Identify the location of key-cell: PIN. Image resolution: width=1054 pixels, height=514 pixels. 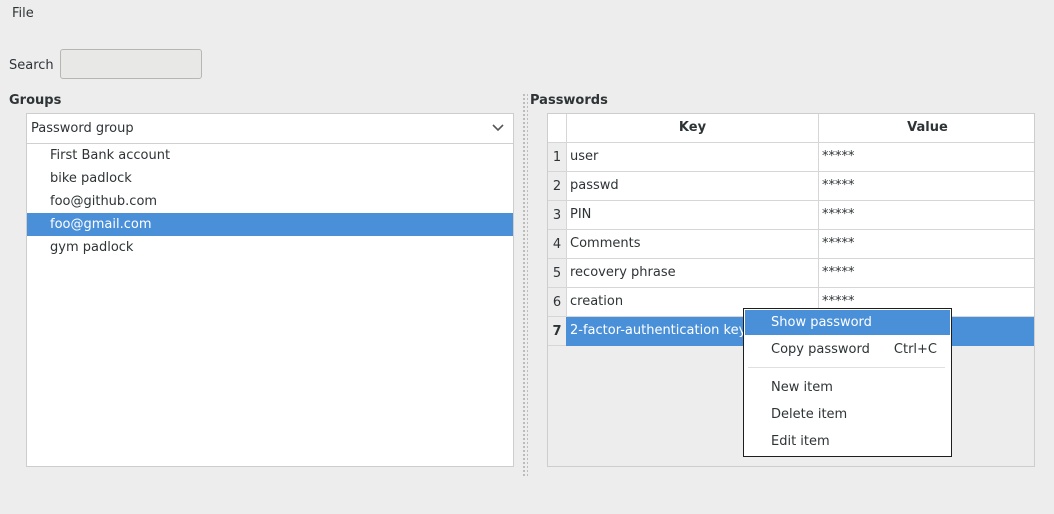
(692, 215).